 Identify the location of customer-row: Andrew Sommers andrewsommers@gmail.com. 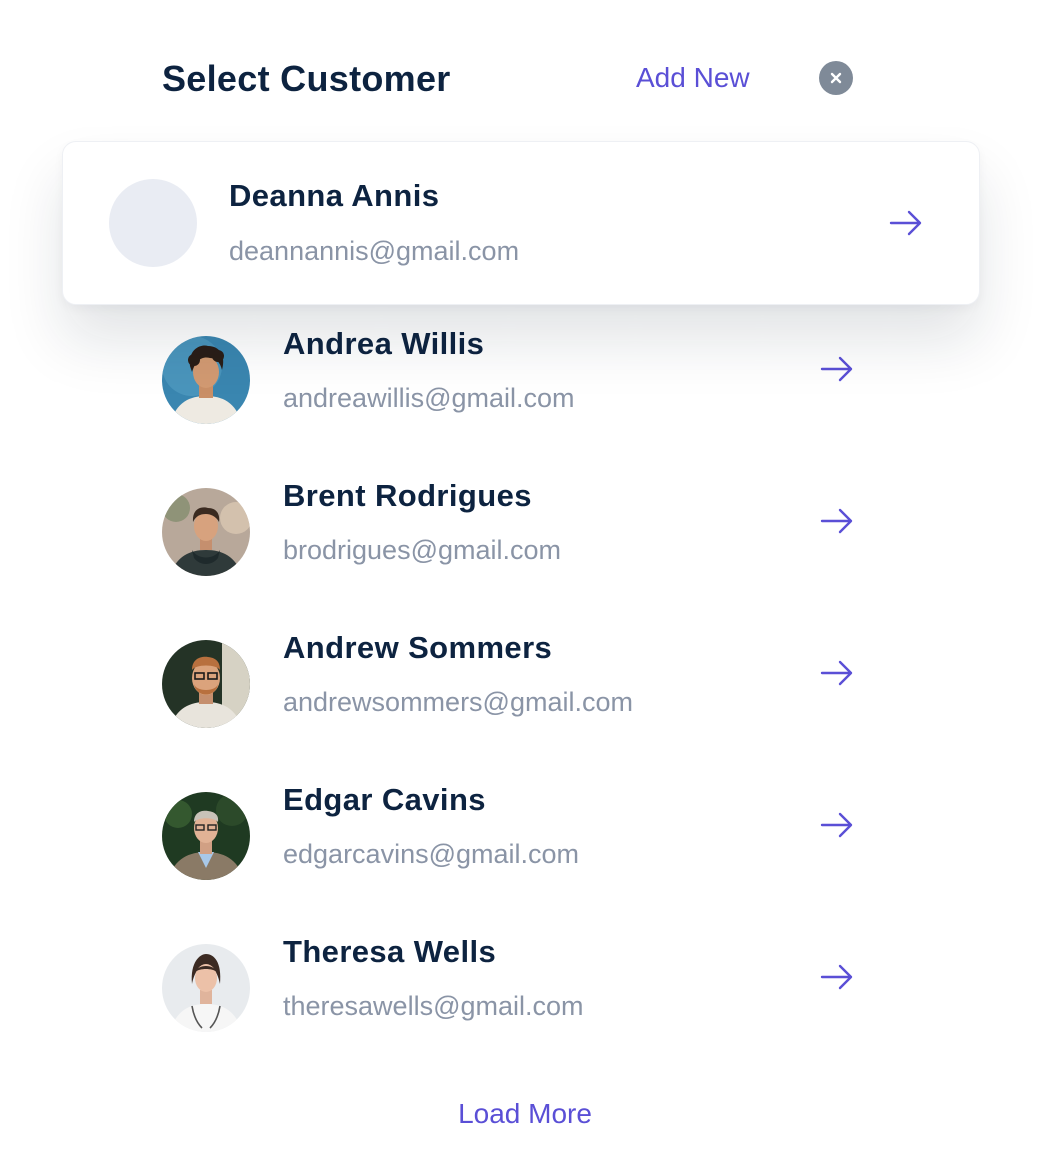
(515, 695).